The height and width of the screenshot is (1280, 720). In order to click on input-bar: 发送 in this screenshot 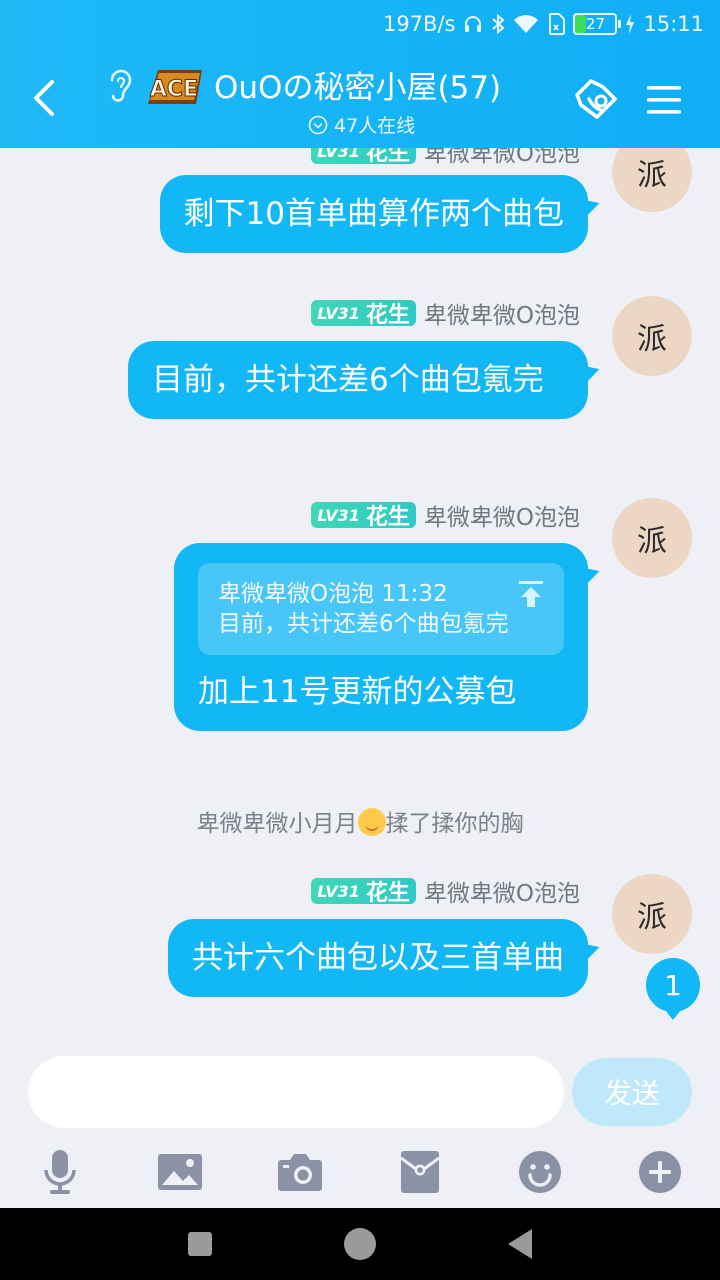, I will do `click(360, 1124)`.